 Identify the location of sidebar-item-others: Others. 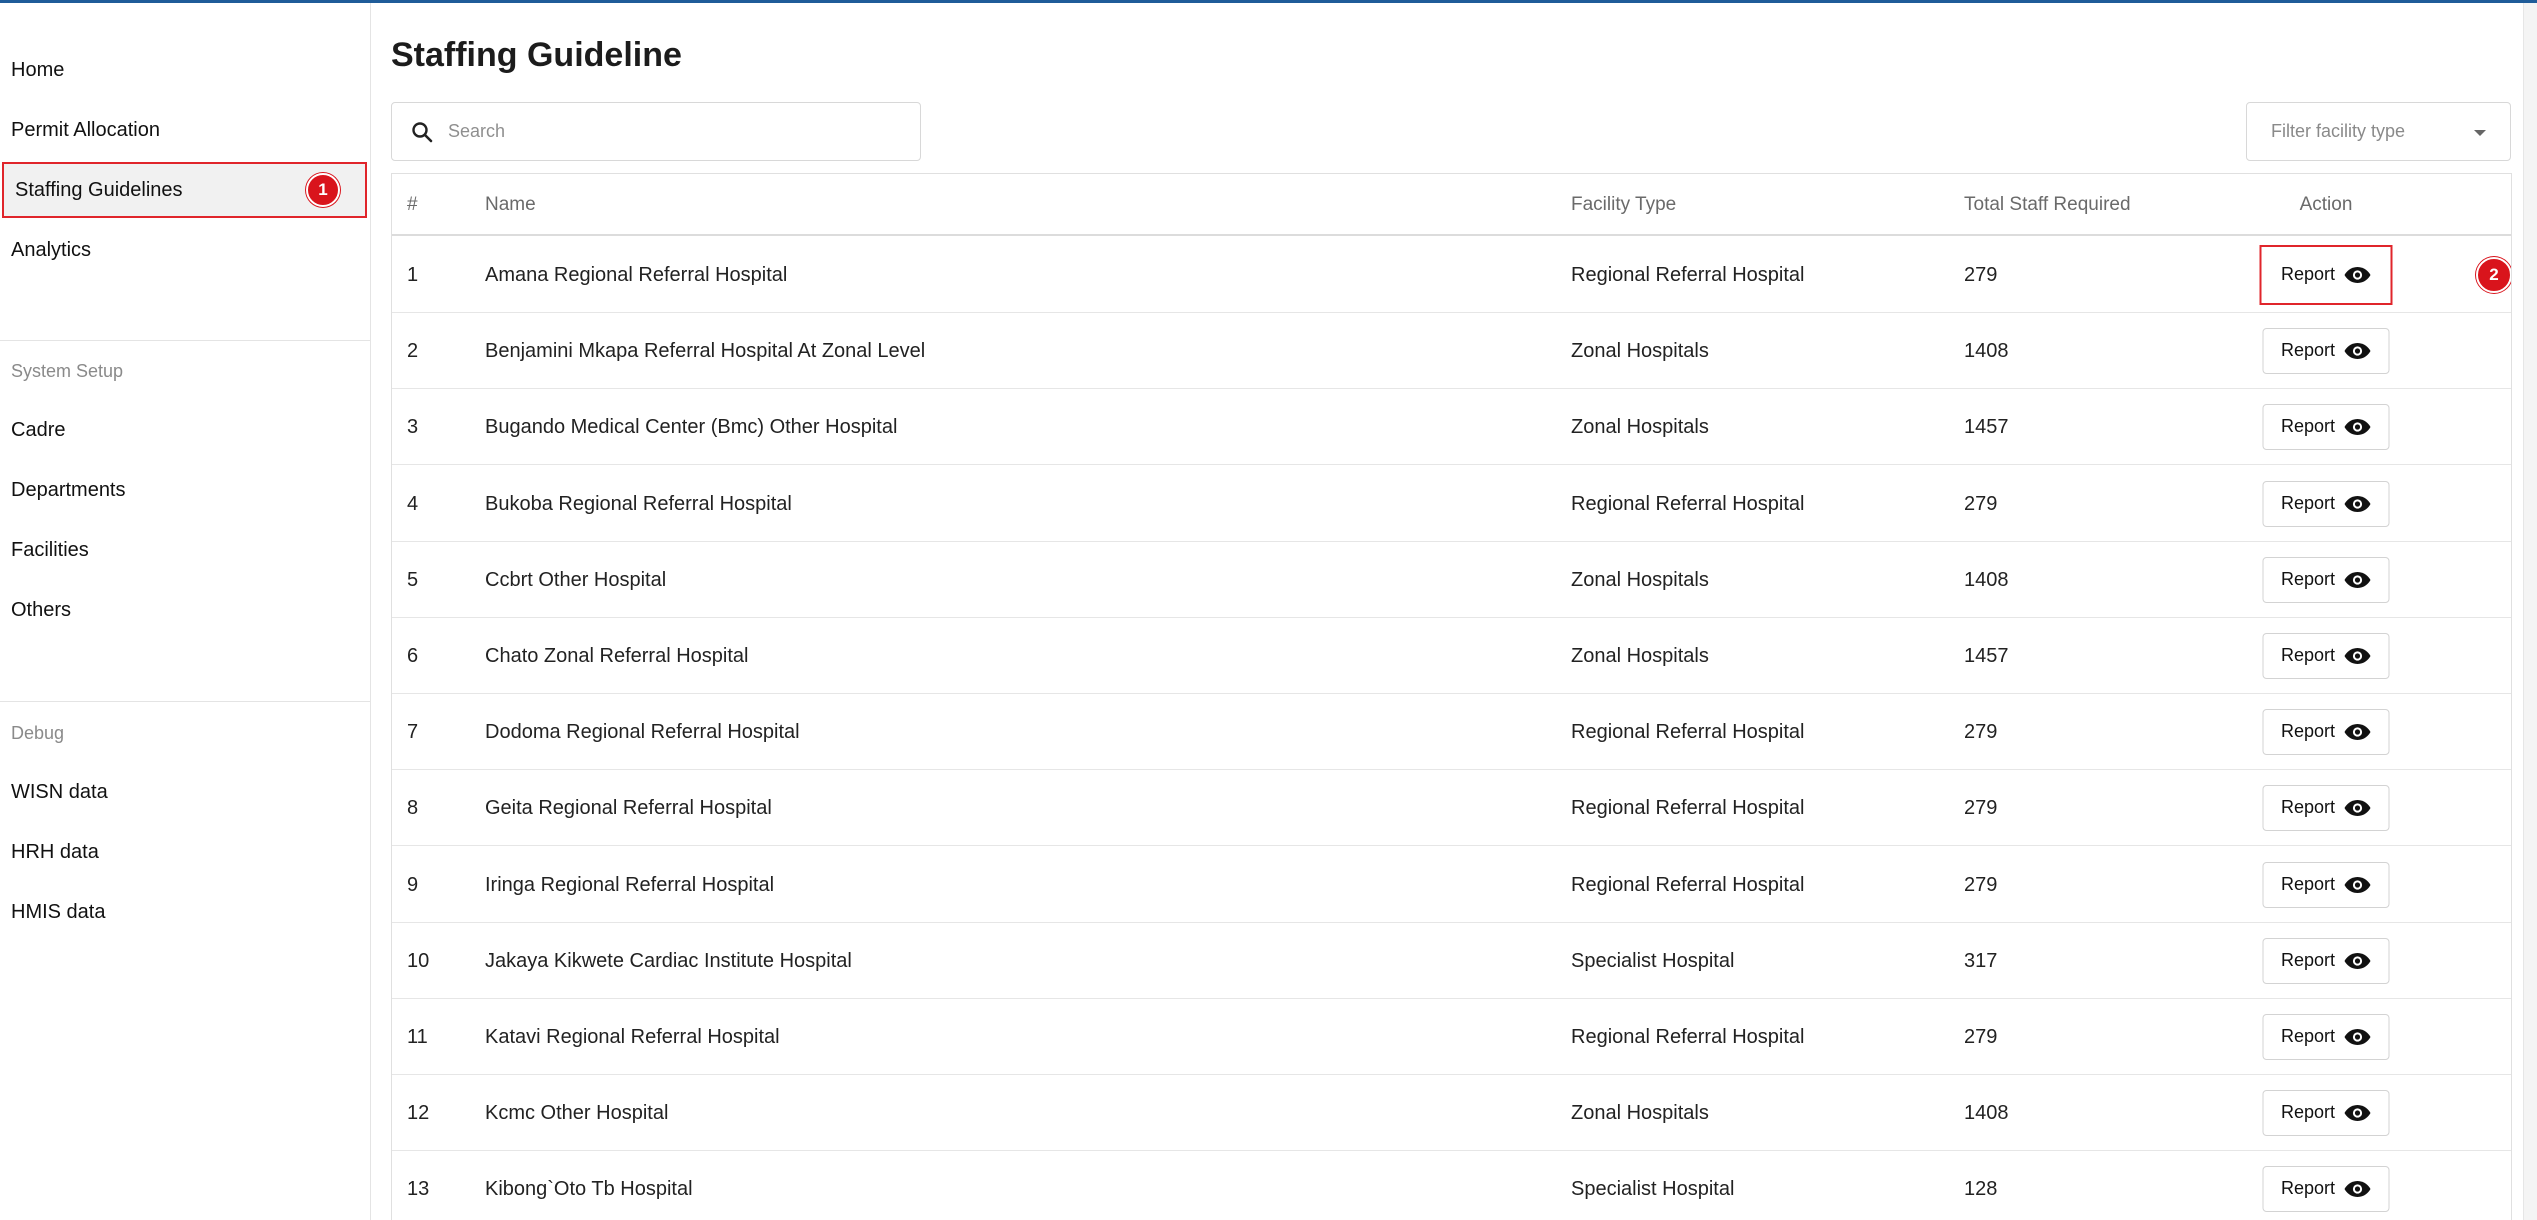
(185, 610).